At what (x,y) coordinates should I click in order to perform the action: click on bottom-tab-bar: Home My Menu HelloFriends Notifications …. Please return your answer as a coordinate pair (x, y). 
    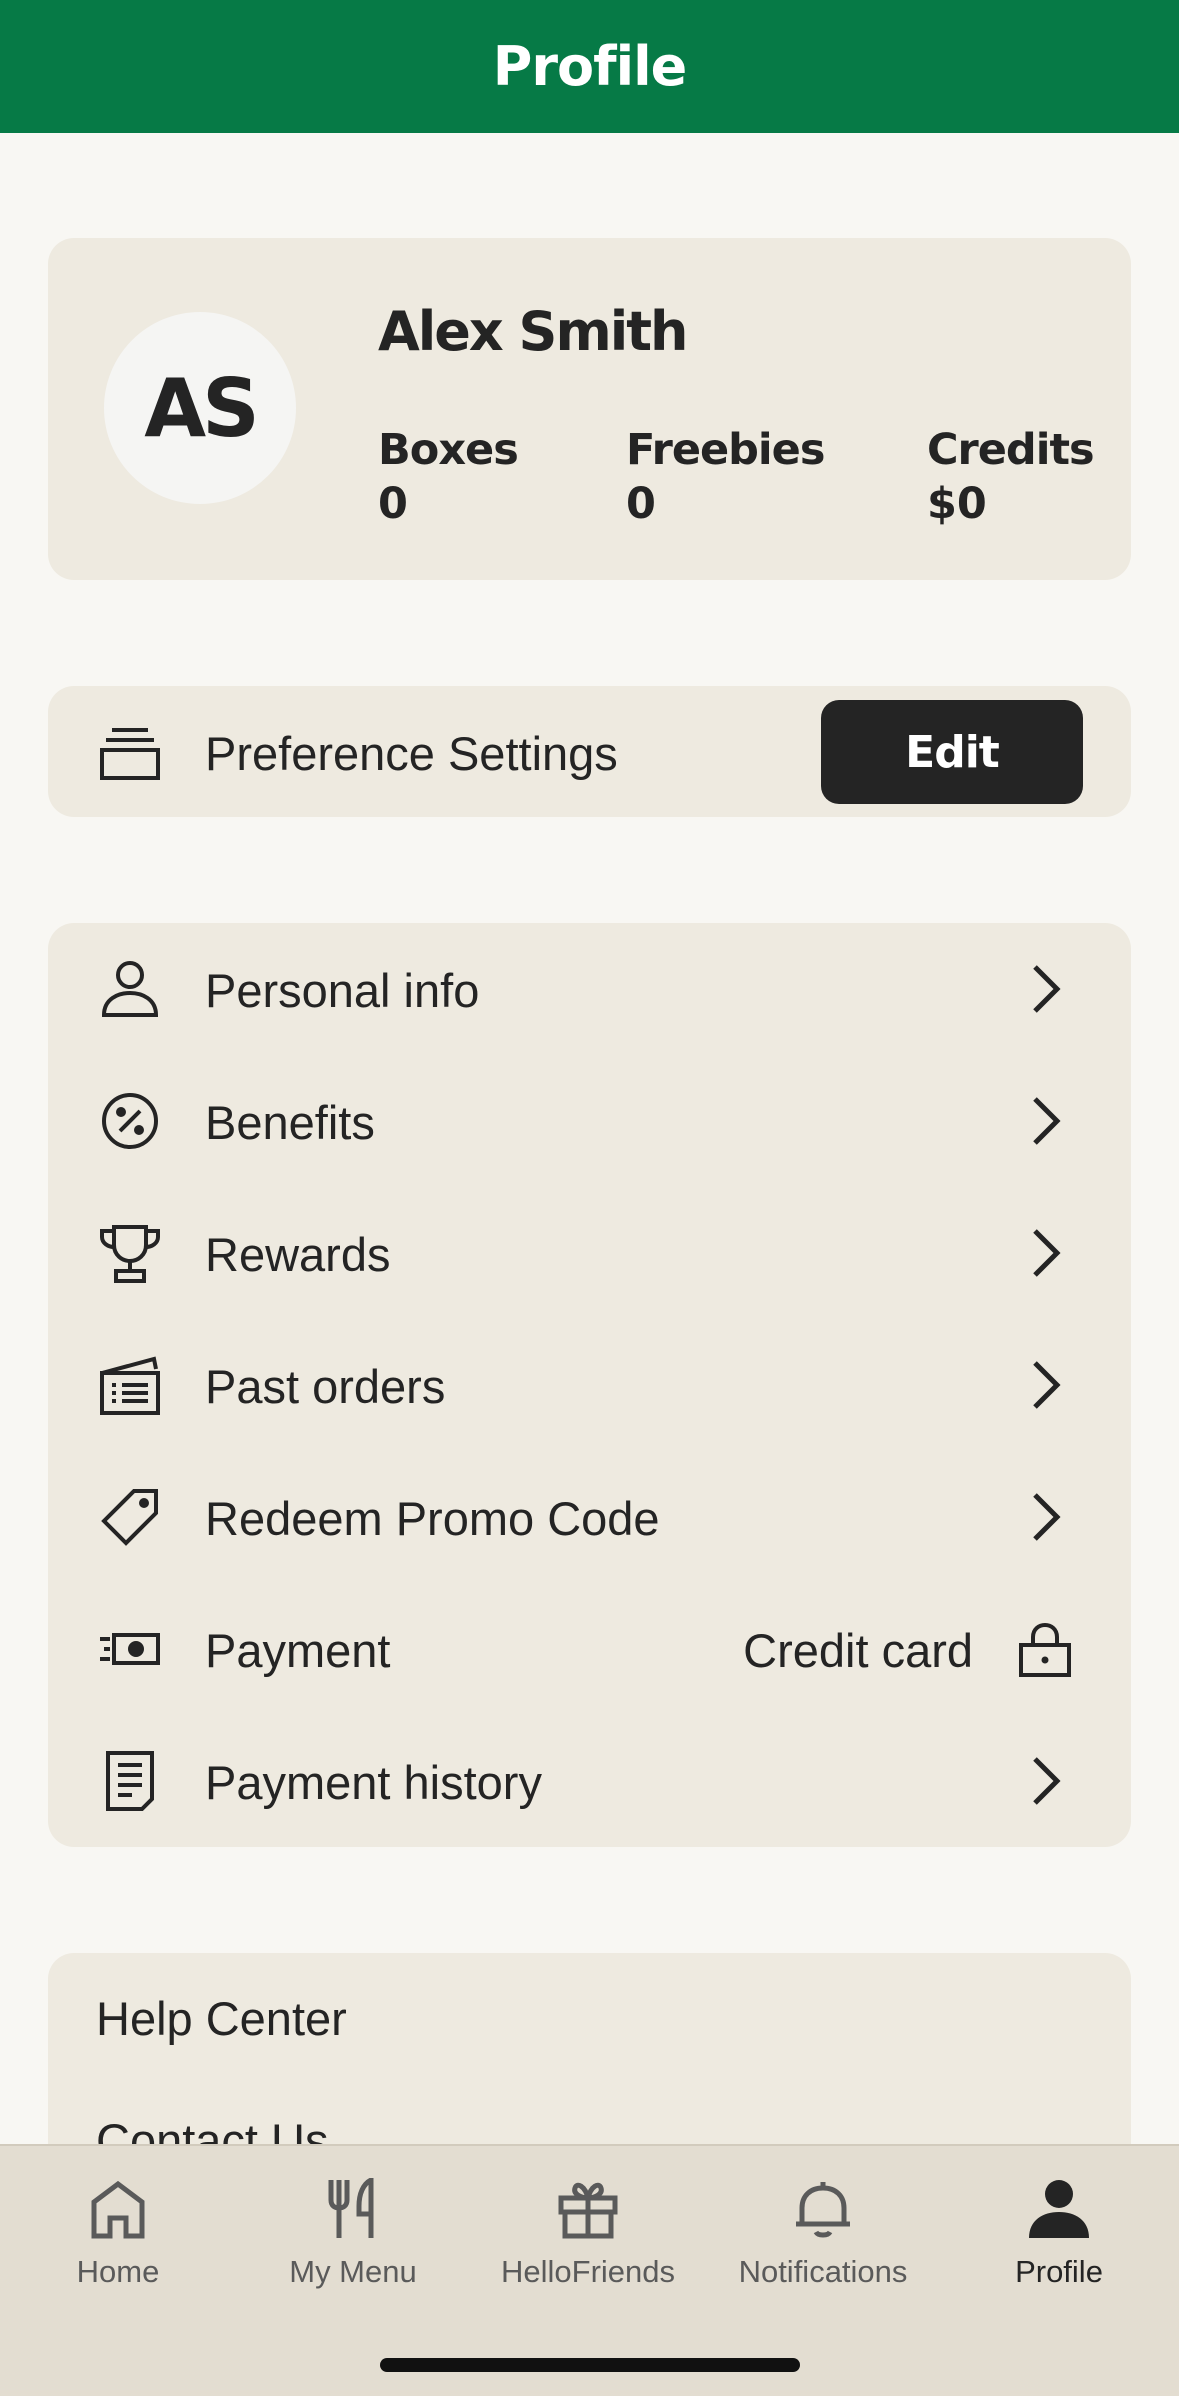
    Looking at the image, I should click on (589, 2270).